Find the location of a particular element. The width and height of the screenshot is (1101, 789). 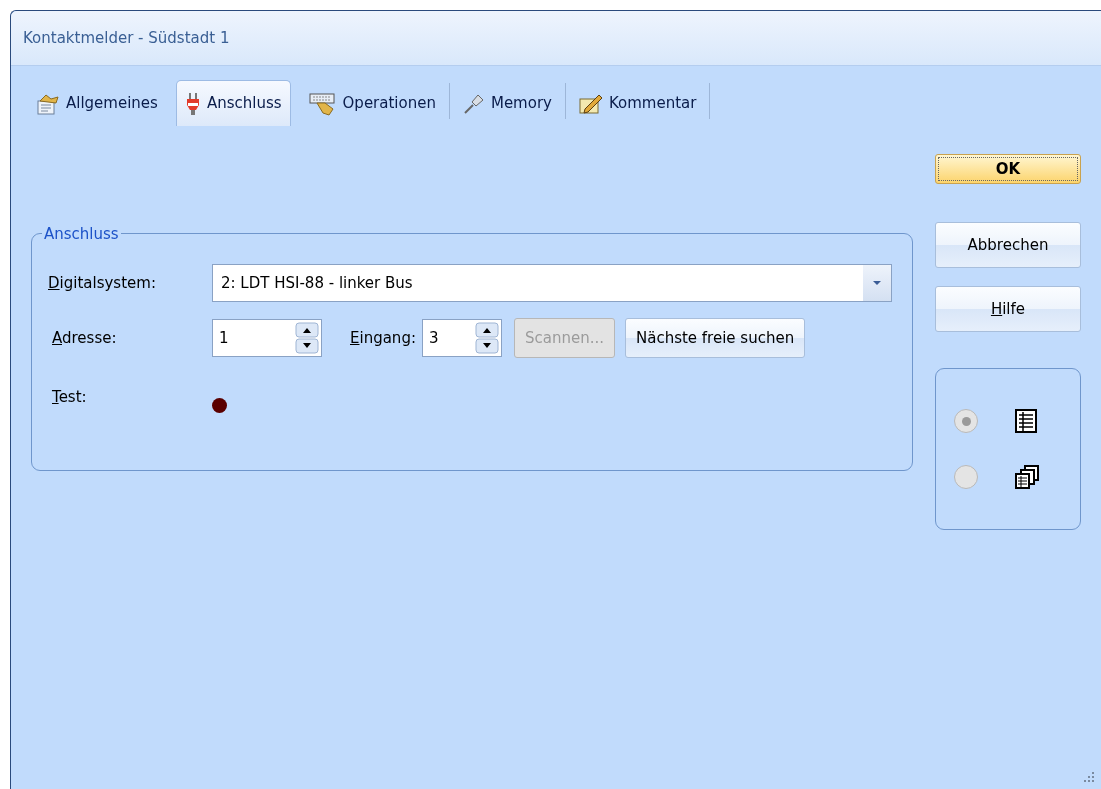

cancel-button: Abbrechen is located at coordinates (1008, 245).